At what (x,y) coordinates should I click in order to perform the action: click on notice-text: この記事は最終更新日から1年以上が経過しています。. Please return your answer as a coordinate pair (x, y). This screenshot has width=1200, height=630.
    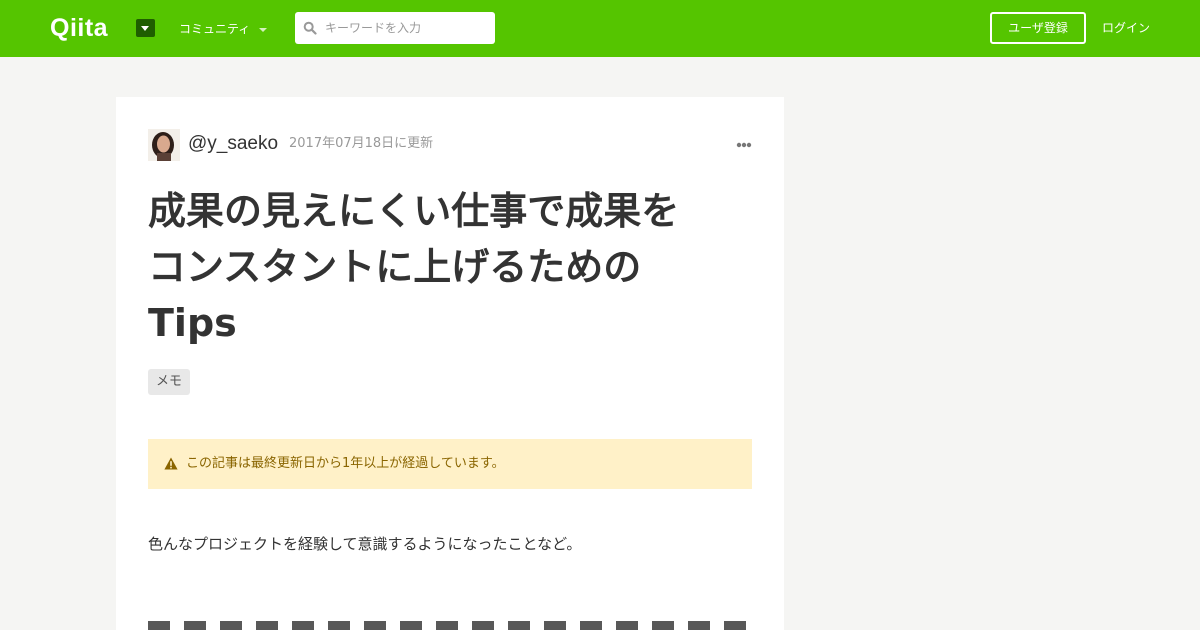
    Looking at the image, I should click on (345, 463).